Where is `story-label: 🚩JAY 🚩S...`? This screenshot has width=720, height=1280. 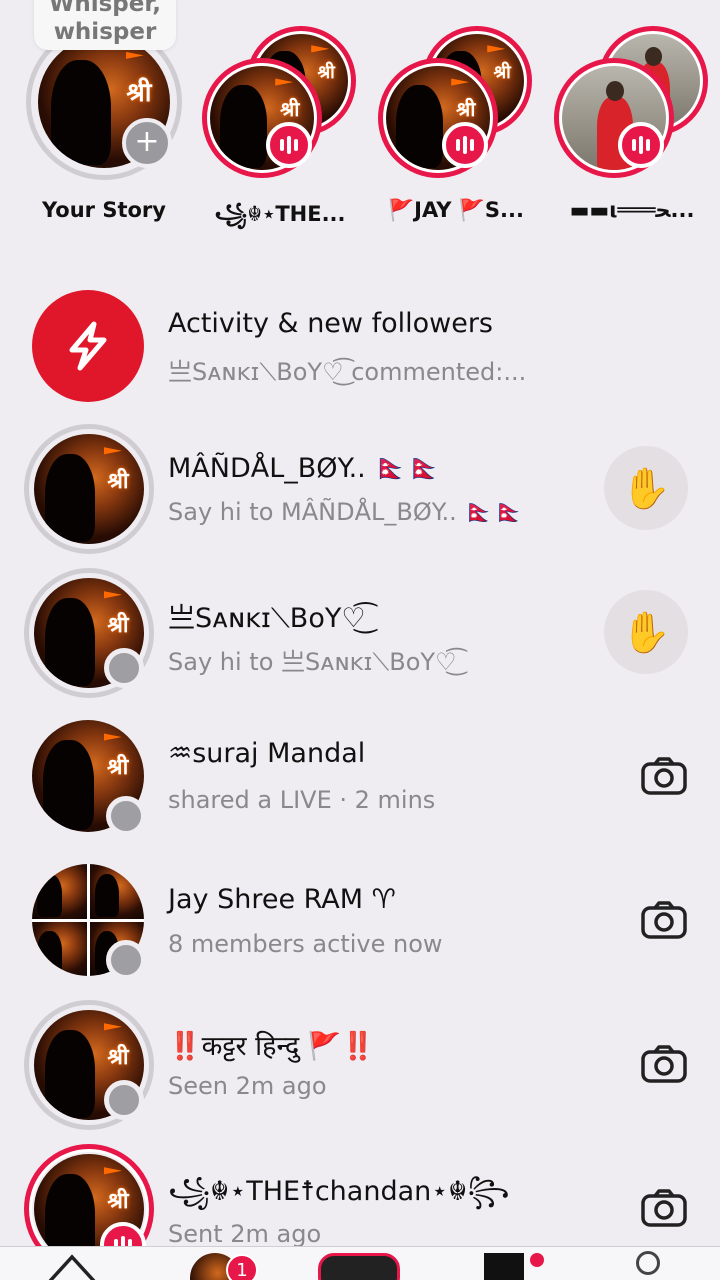 story-label: 🚩JAY 🚩S... is located at coordinates (456, 210).